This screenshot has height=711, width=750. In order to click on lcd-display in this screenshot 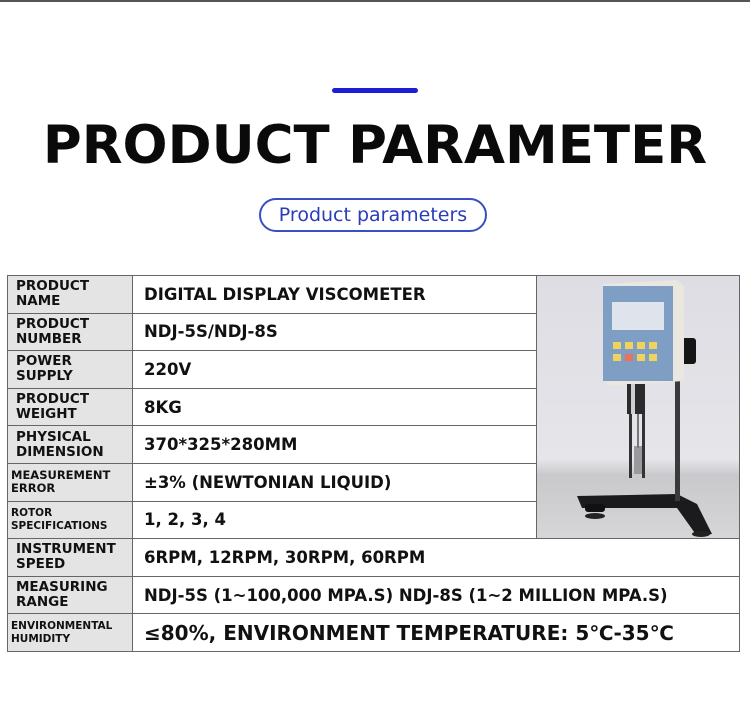, I will do `click(638, 316)`.